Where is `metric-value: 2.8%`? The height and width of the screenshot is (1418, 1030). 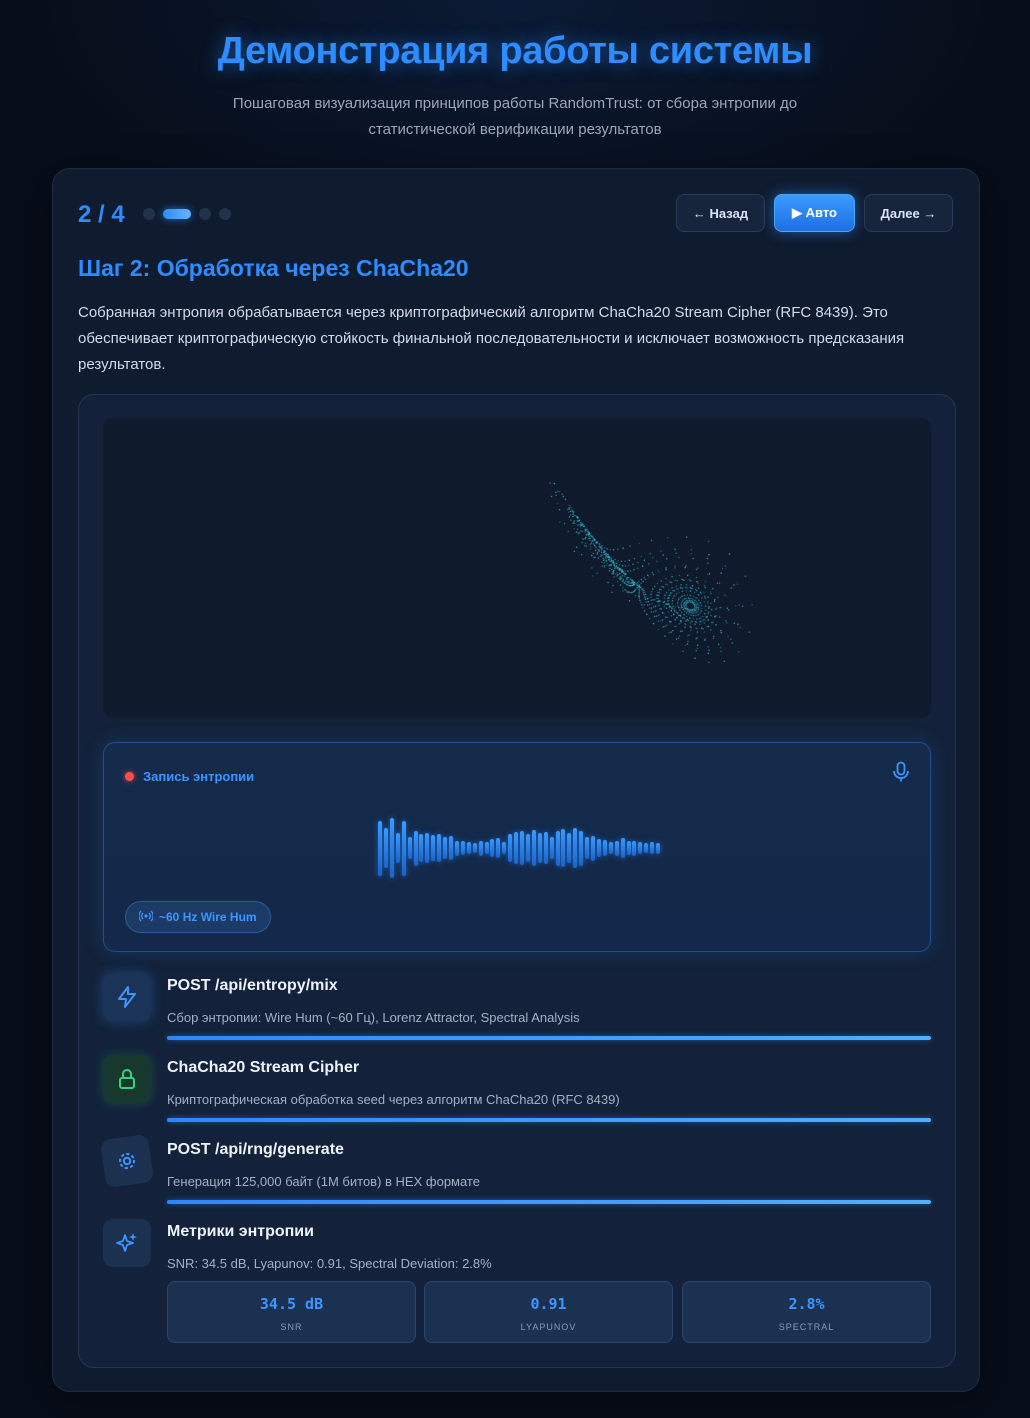 metric-value: 2.8% is located at coordinates (806, 1304).